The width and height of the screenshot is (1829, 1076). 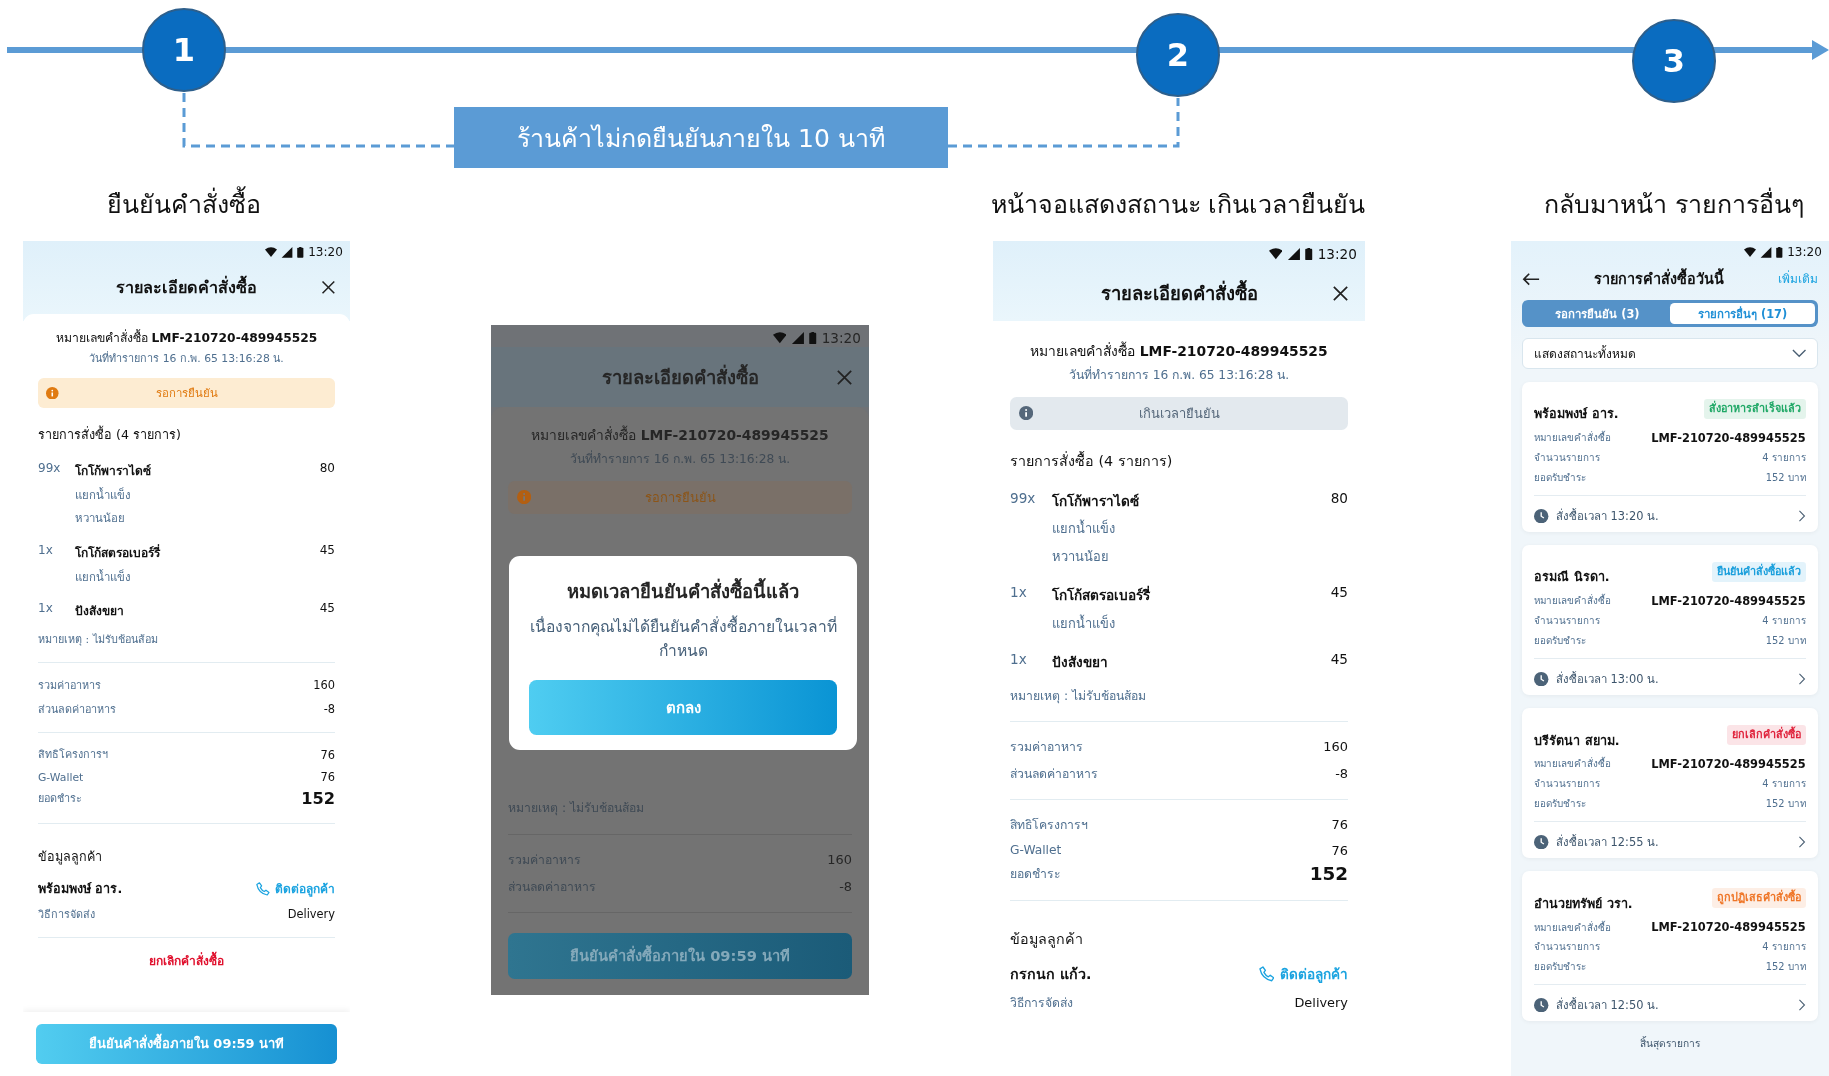 I want to click on step-caption: หน้าจอแสดงสถานะ เกินเวลายืนยัน, so click(x=1178, y=205).